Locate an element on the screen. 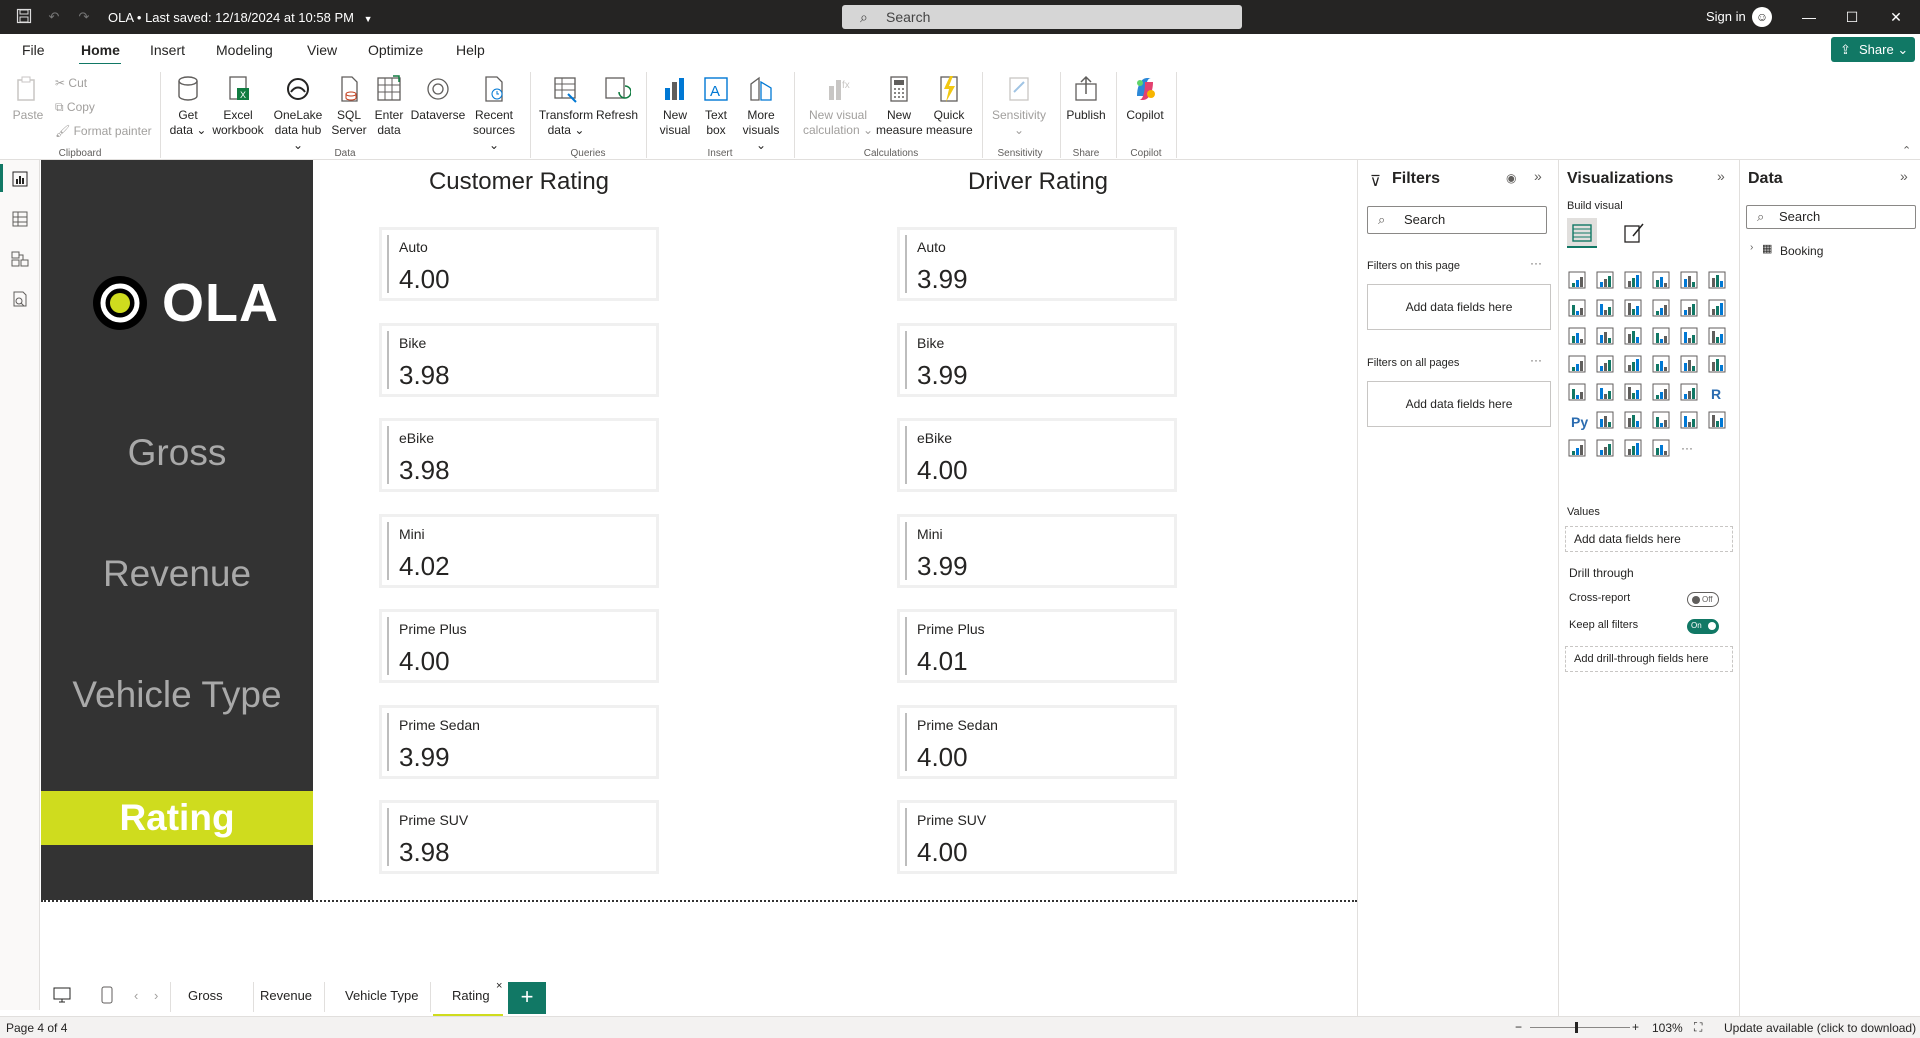 This screenshot has height=1038, width=1920. undo-icon: ↶ is located at coordinates (54, 17).